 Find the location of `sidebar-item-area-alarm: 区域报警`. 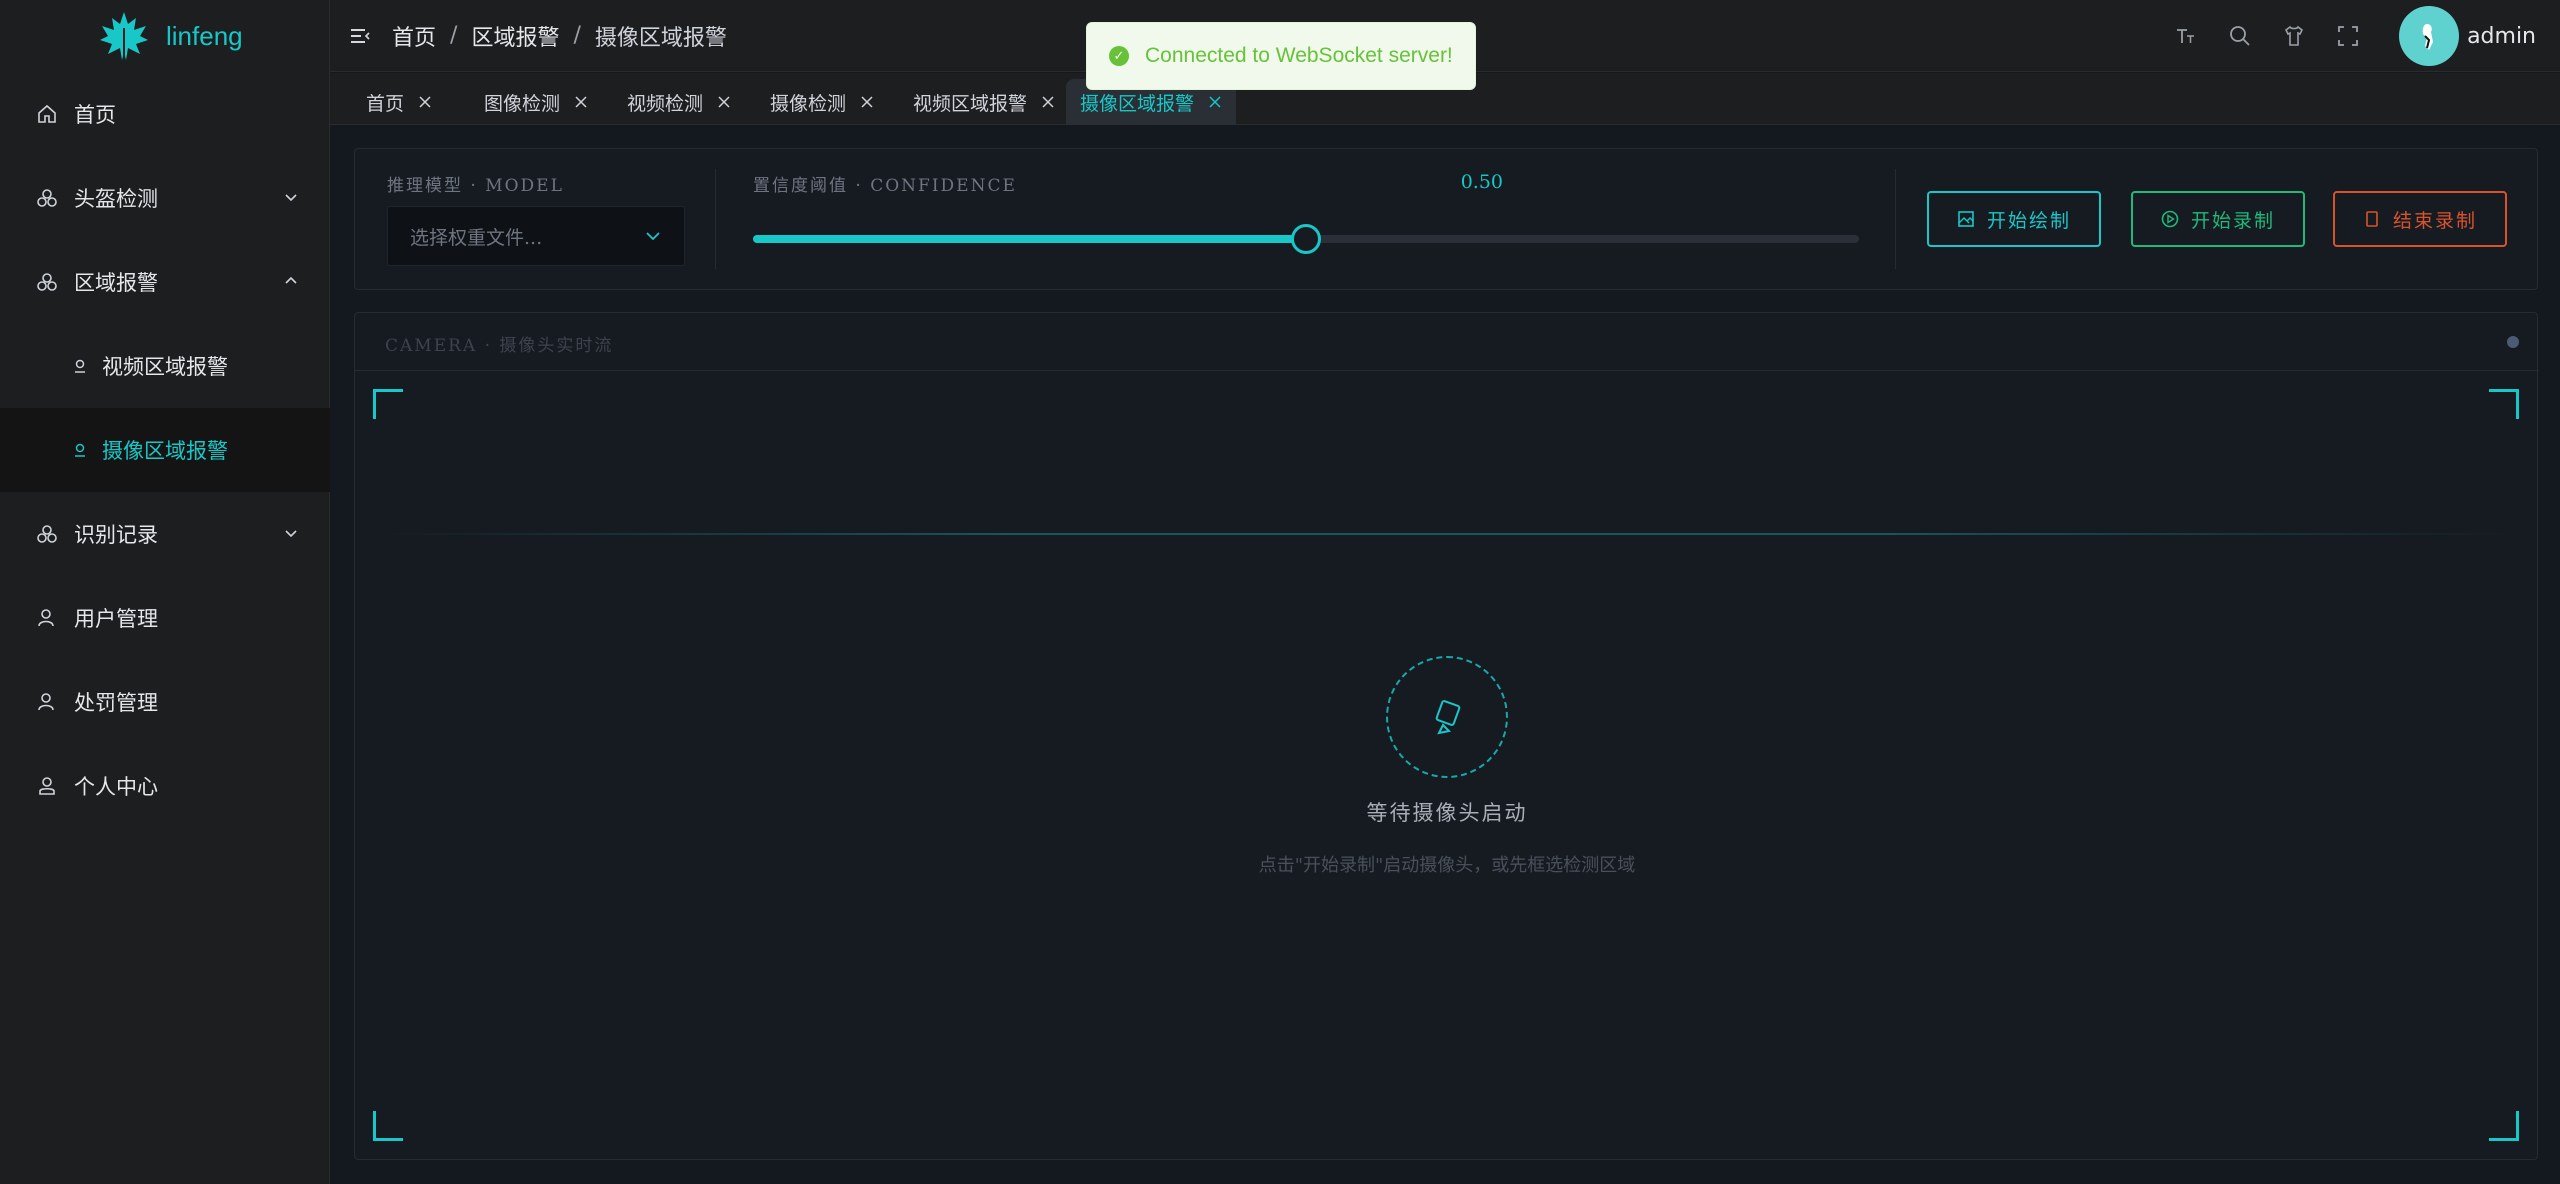

sidebar-item-area-alarm: 区域报警 is located at coordinates (165, 282).